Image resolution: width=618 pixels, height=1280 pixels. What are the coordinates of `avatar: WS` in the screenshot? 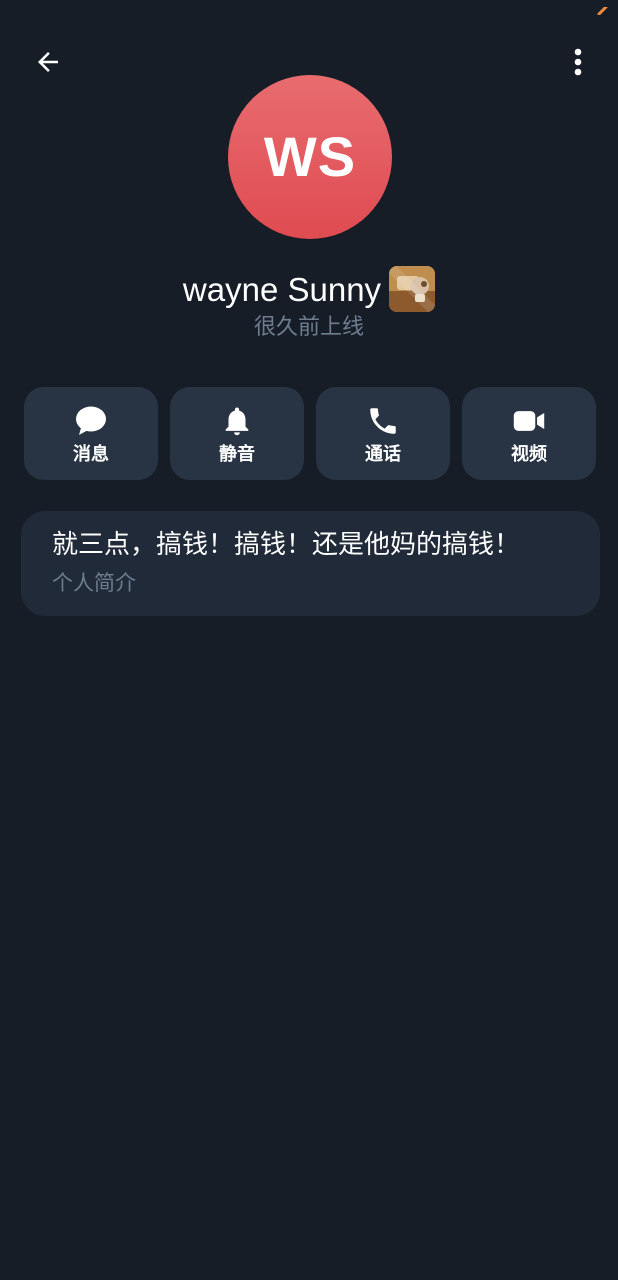 It's located at (310, 157).